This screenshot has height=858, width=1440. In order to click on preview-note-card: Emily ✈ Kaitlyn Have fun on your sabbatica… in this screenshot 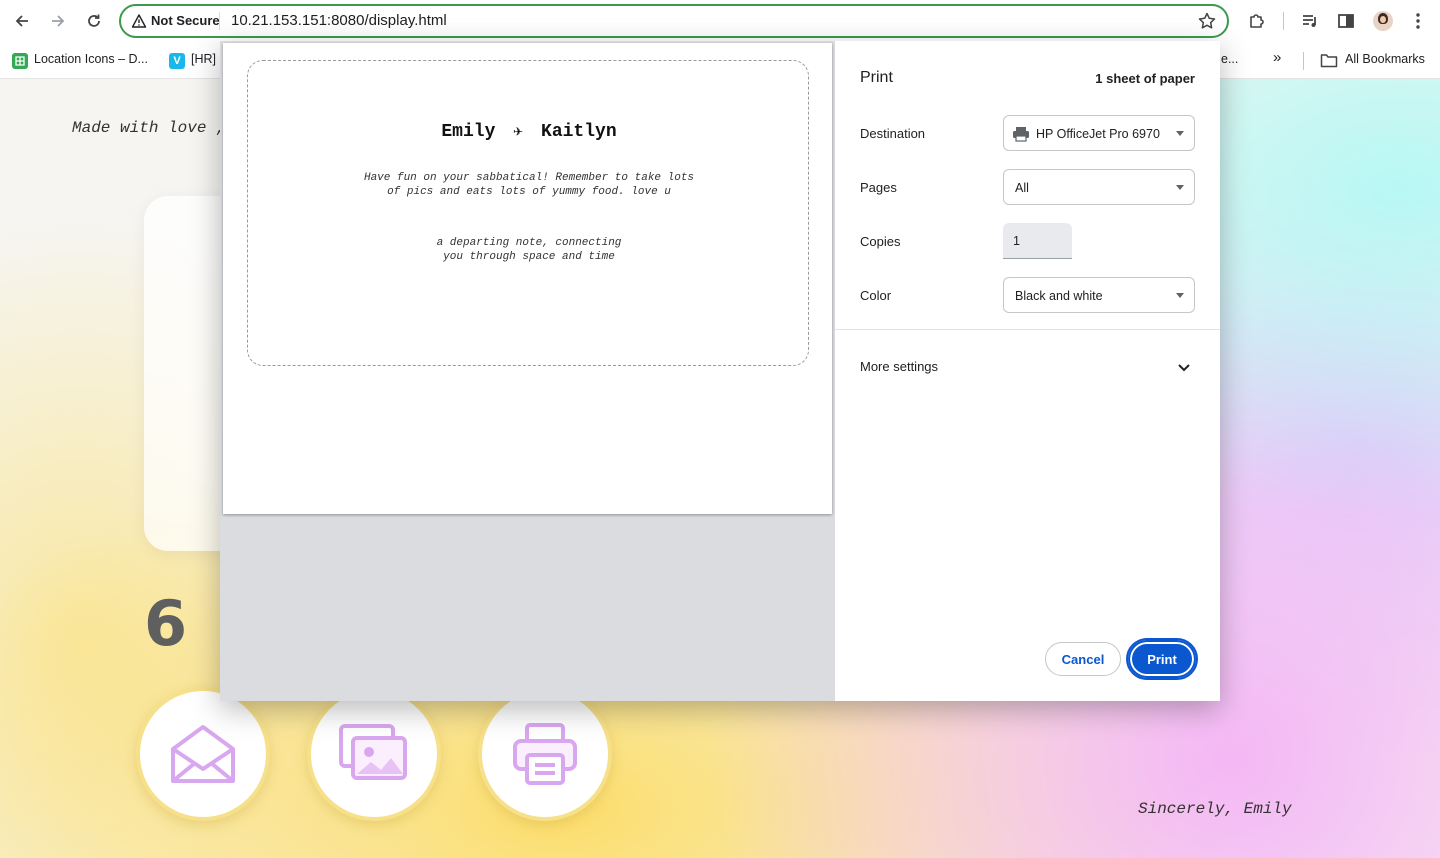, I will do `click(528, 213)`.